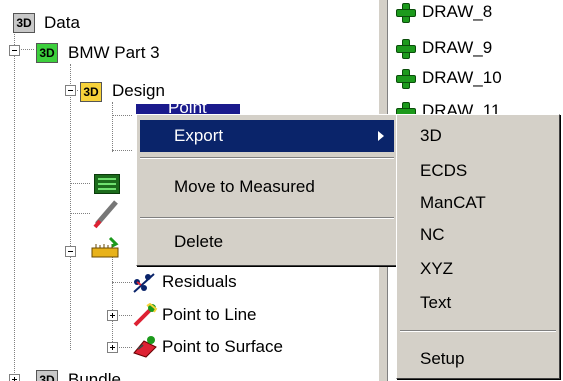 The width and height of the screenshot is (563, 381). What do you see at coordinates (222, 346) in the screenshot?
I see `tree-node-label: Point to Surface` at bounding box center [222, 346].